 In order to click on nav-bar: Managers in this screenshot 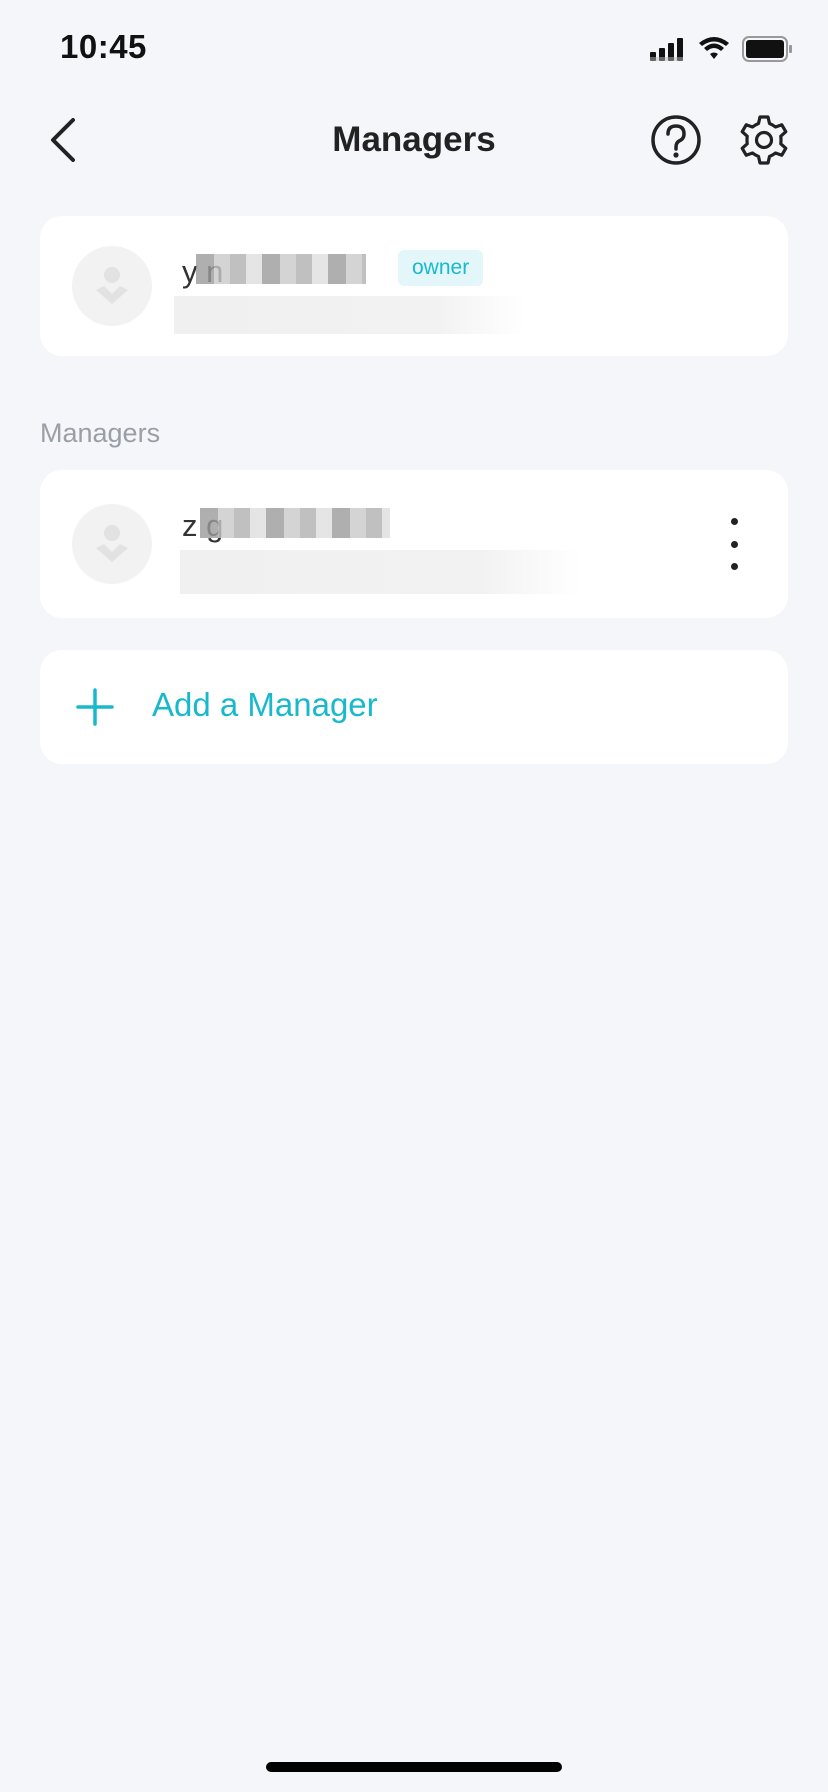, I will do `click(414, 140)`.